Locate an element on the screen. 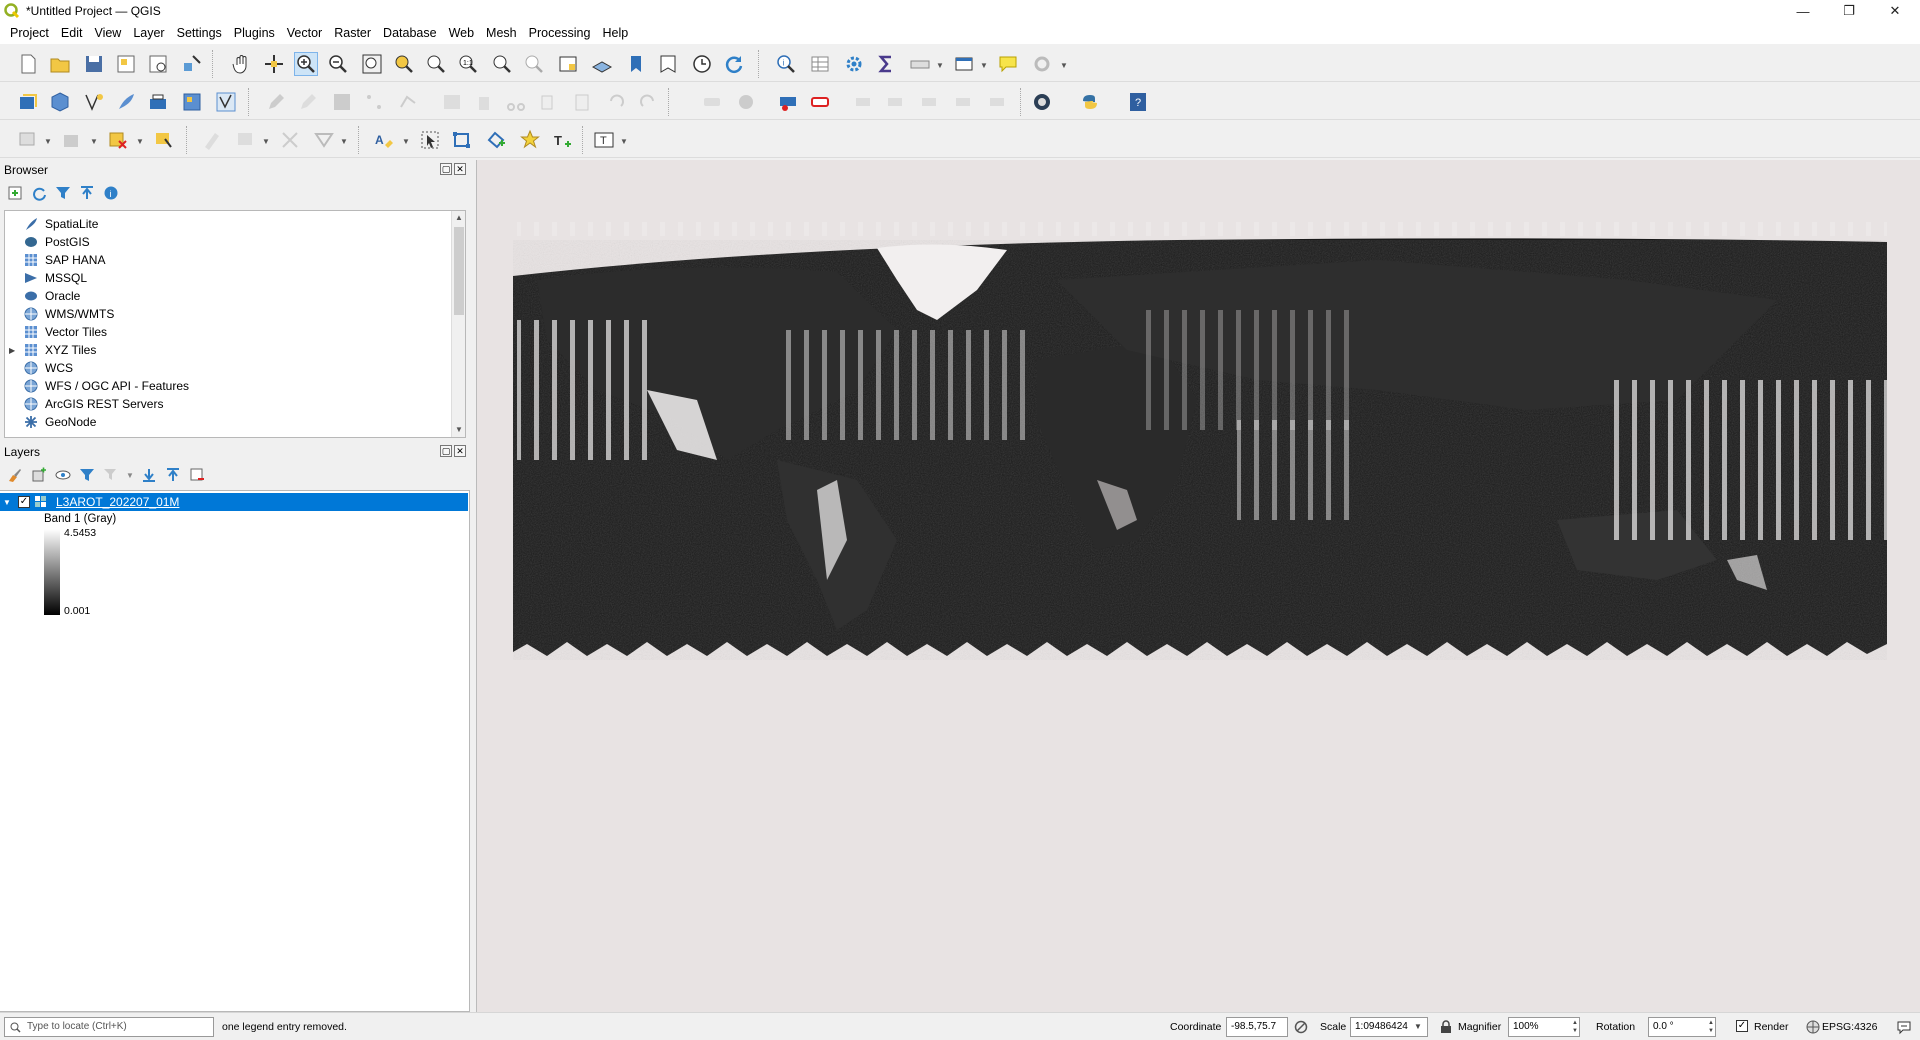 This screenshot has height=1040, width=1920. browser-scrollbar: ▲ ▼ is located at coordinates (458, 324).